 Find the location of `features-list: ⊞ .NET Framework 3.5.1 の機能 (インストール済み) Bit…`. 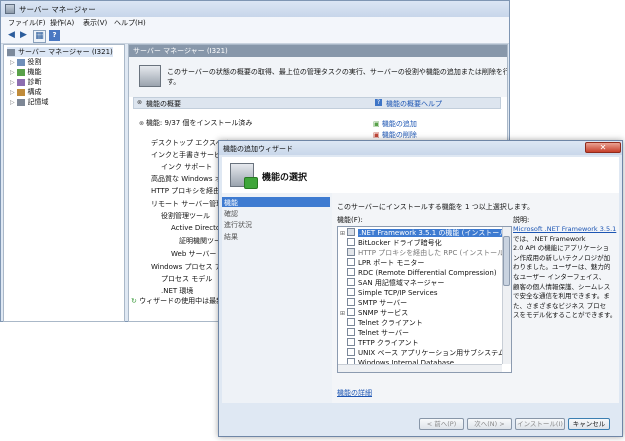

features-list: ⊞ .NET Framework 3.5.1 の機能 (インストール済み) Bit… is located at coordinates (424, 299).